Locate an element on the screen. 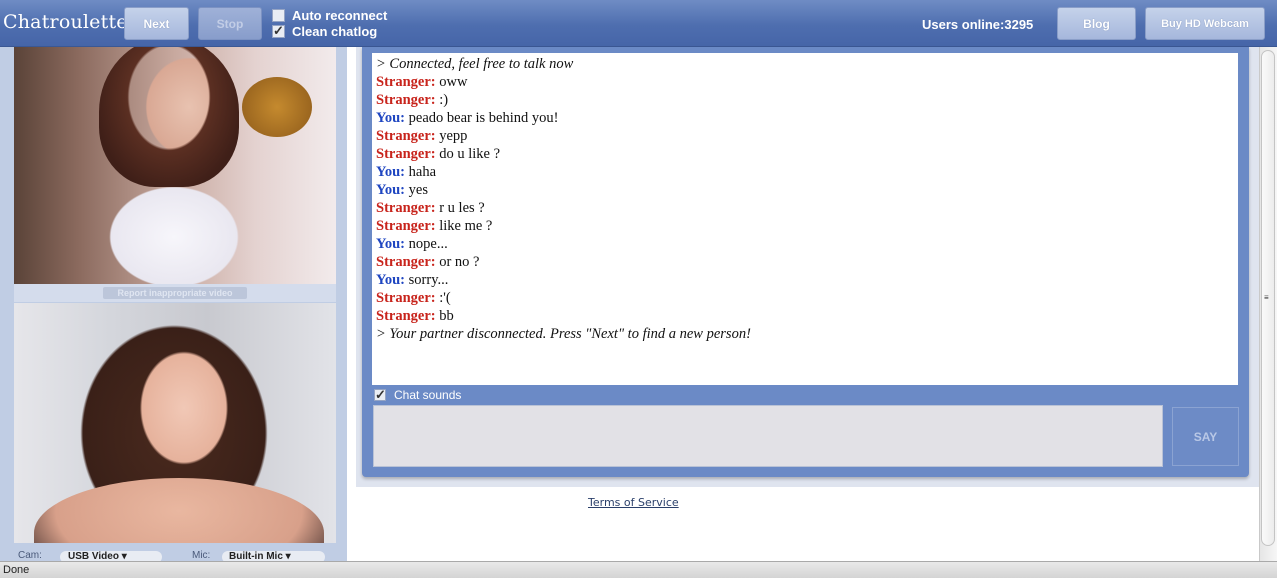  terms-of-service-link: Terms of Service is located at coordinates (633, 502).